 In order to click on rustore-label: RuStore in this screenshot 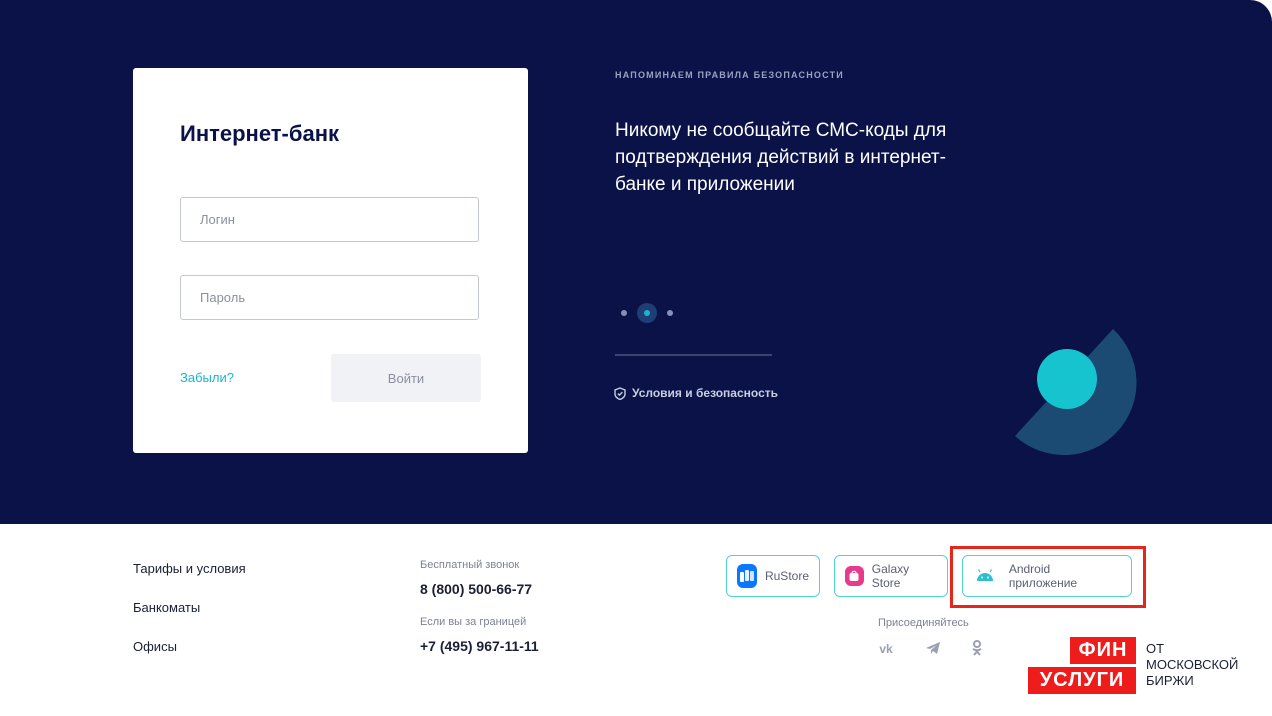, I will do `click(786, 576)`.